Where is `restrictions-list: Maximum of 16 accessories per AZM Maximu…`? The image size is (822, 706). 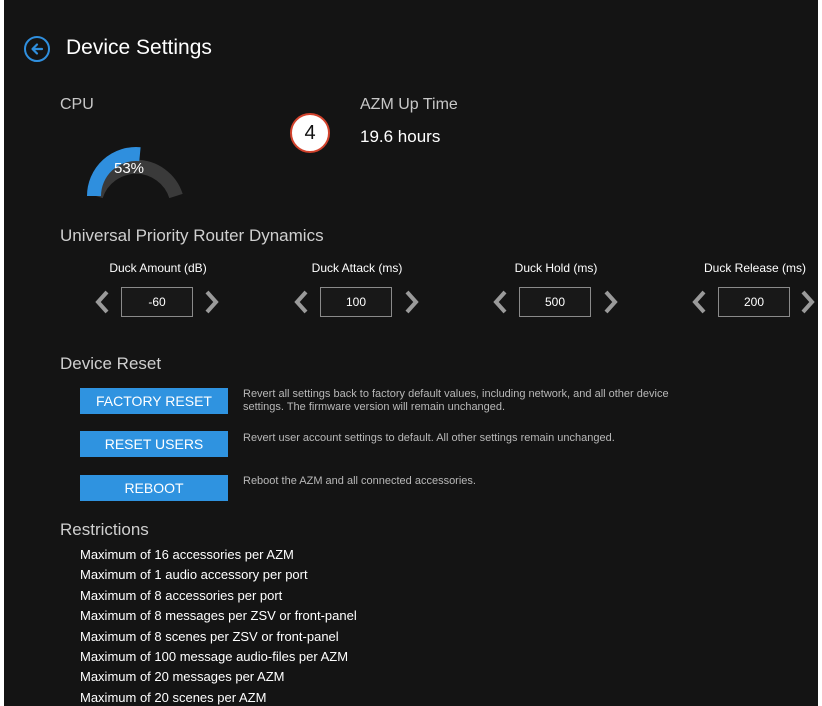
restrictions-list: Maximum of 16 accessories per AZM Maximu… is located at coordinates (218, 625).